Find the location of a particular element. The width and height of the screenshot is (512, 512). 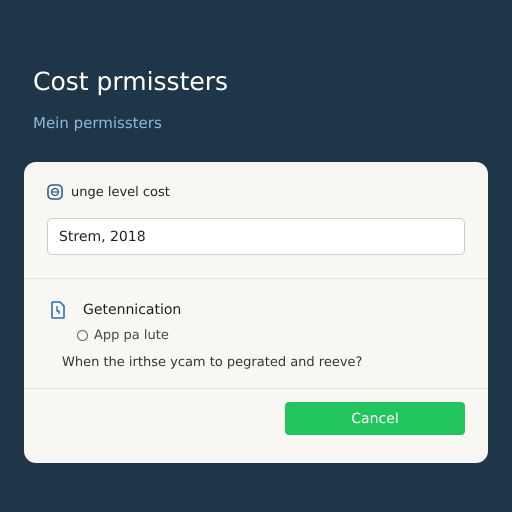

question-text: When the irthse ycam to pegrated and reeve? is located at coordinates (213, 362).